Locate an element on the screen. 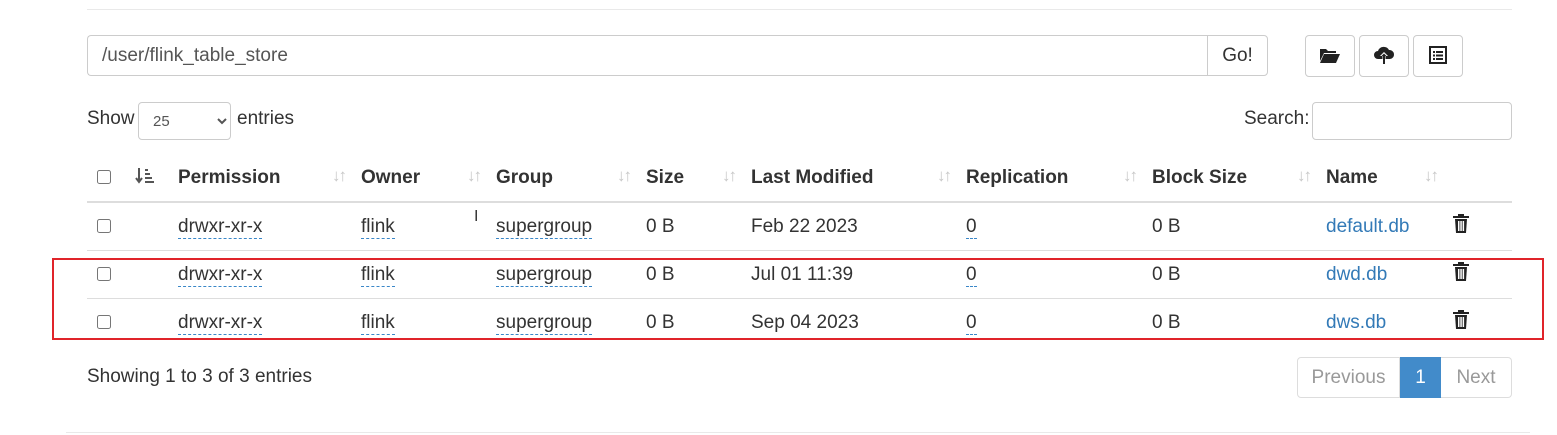 The width and height of the screenshot is (1557, 435). previous-page-button: Previous is located at coordinates (1348, 377).